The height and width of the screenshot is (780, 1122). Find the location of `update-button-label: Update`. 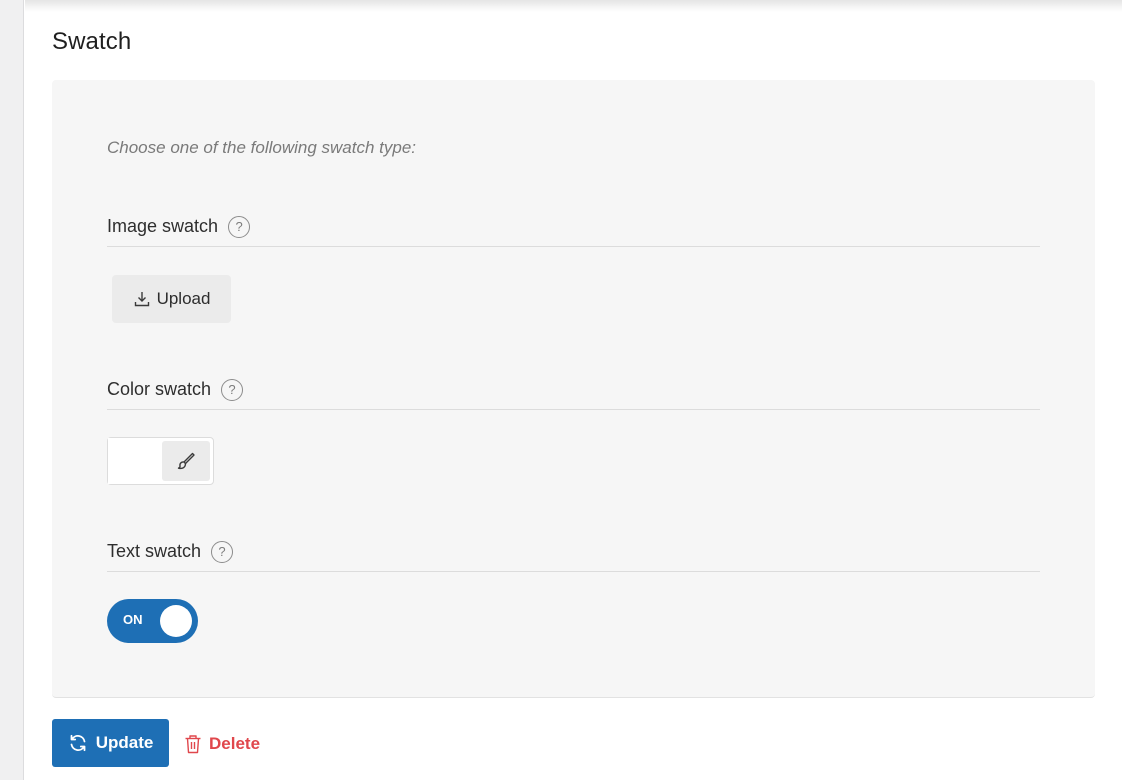

update-button-label: Update is located at coordinates (124, 742).